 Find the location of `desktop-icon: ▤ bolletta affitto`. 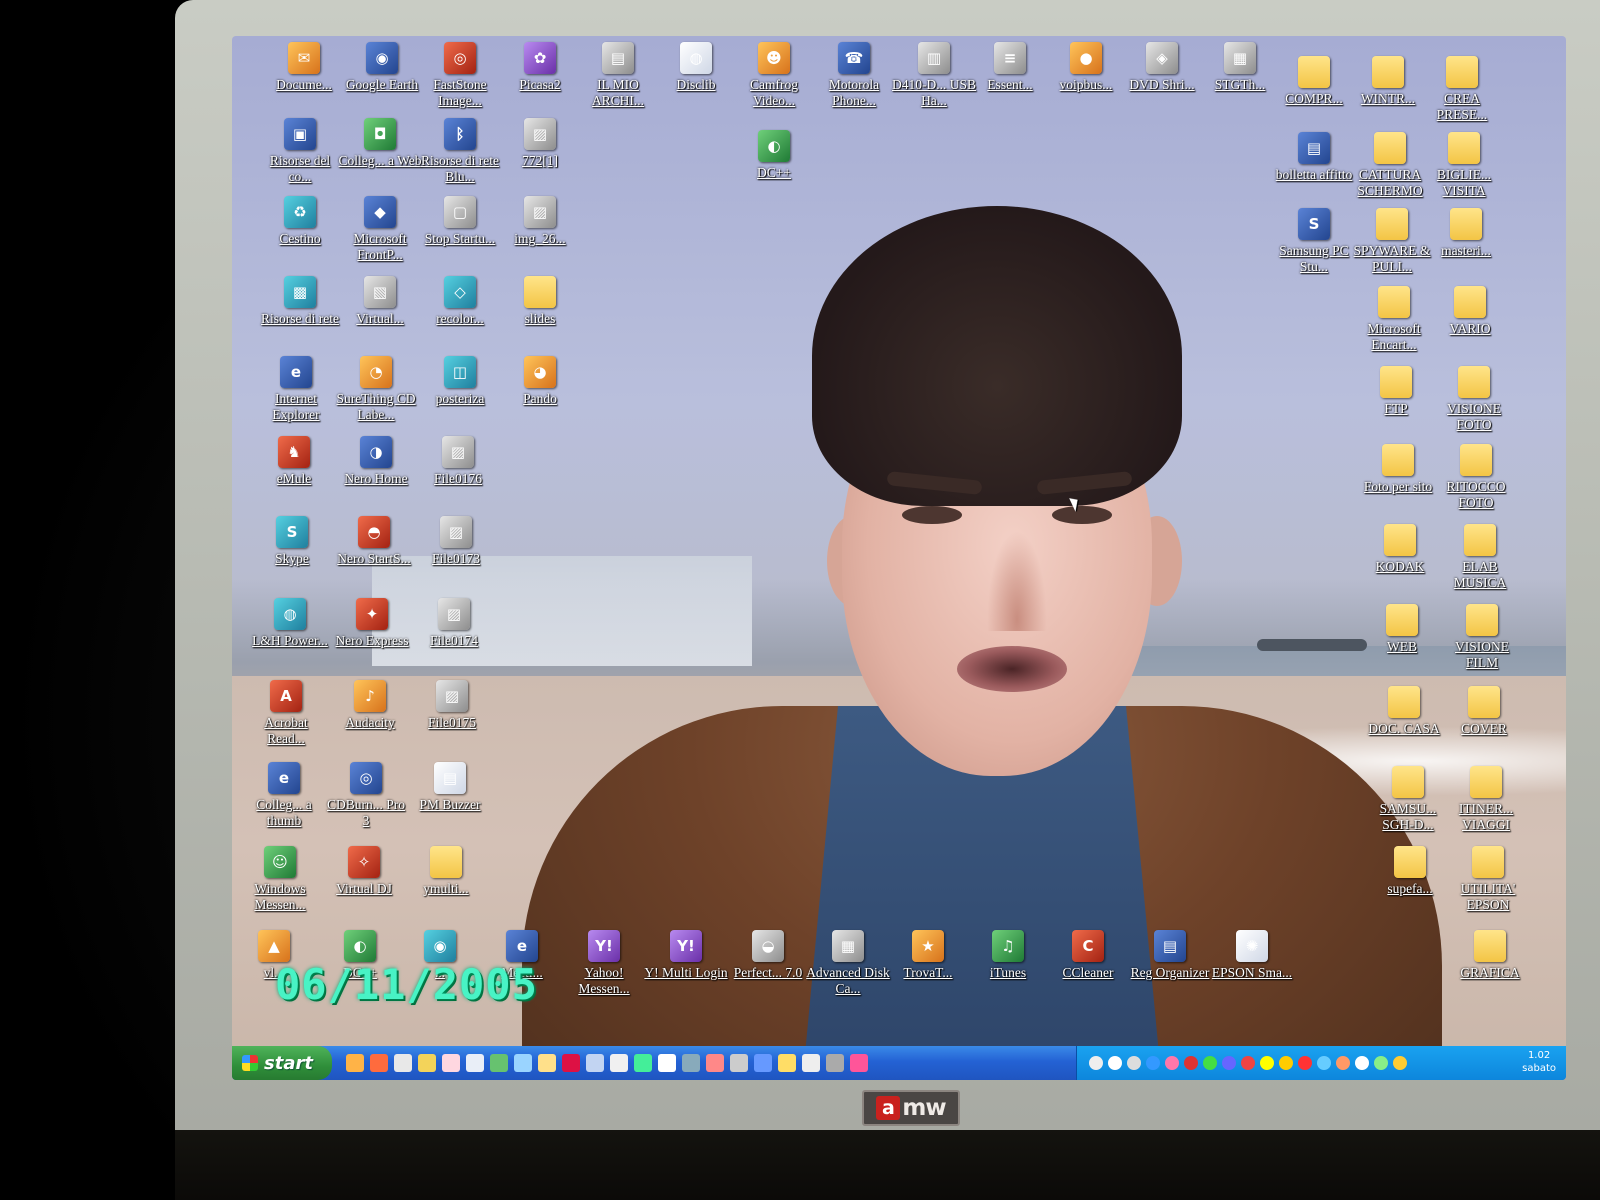

desktop-icon: ▤ bolletta affitto is located at coordinates (1314, 157).